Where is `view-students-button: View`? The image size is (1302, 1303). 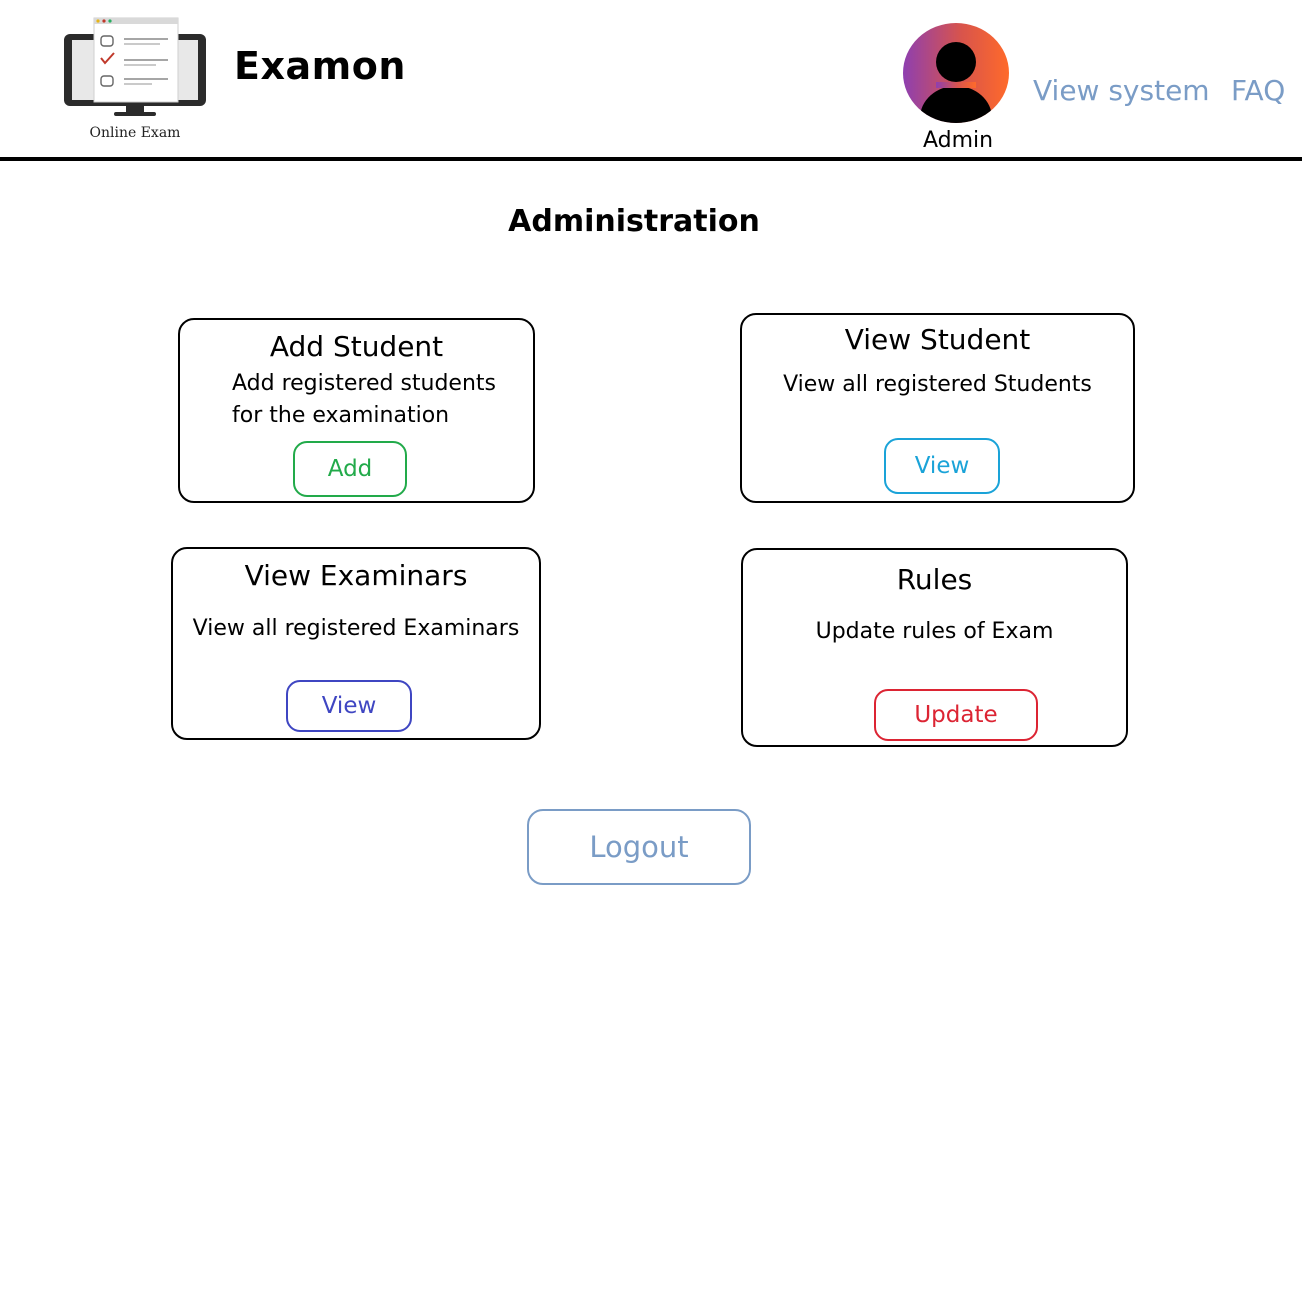
view-students-button: View is located at coordinates (942, 466).